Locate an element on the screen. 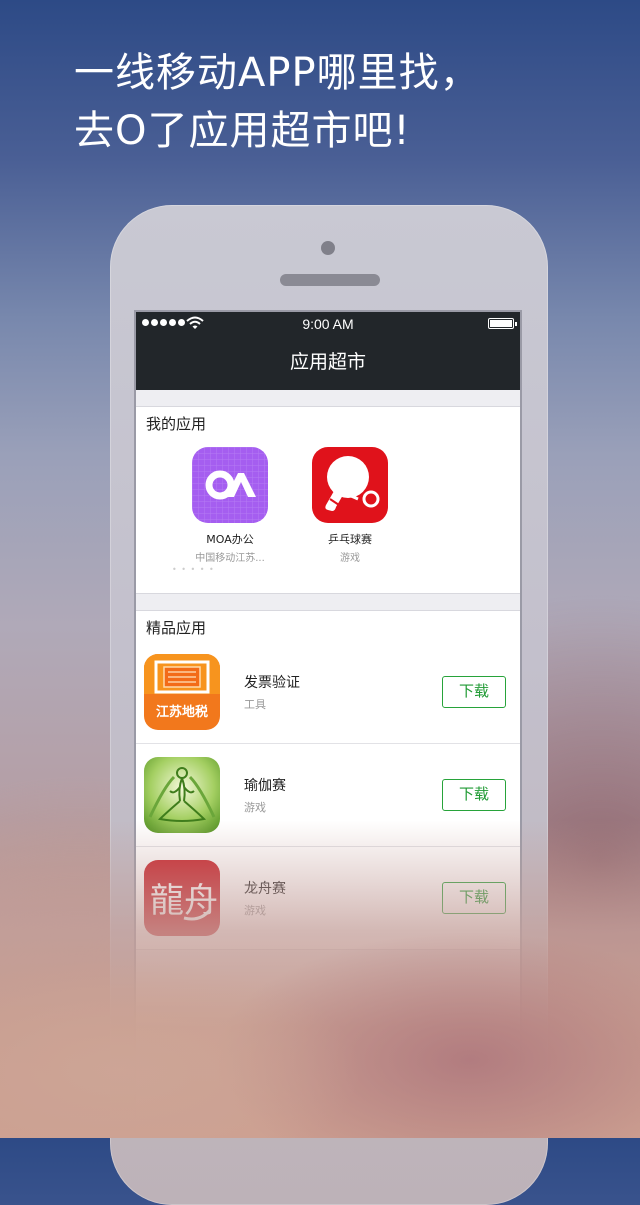 This screenshot has width=640, height=1205. dragon-boat-calligraphy-icon: 龍舟 is located at coordinates (182, 898).